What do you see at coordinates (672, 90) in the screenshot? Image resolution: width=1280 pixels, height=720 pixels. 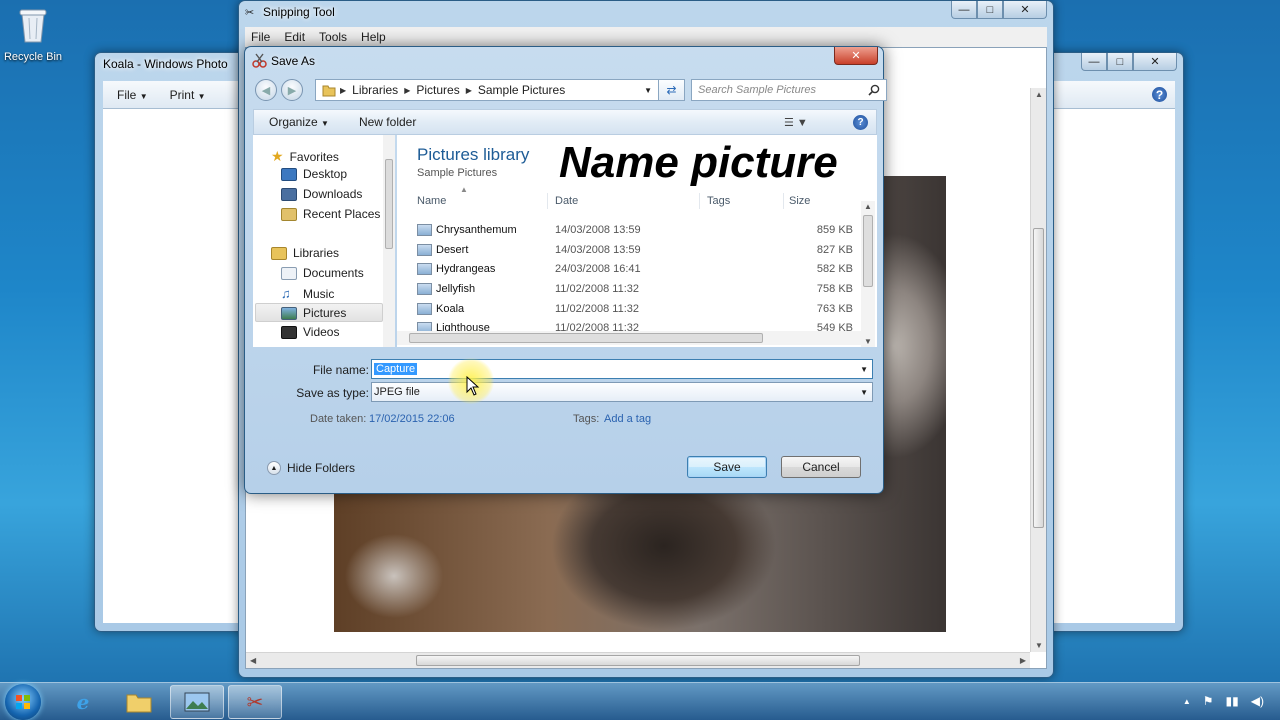 I see `refresh-button: ⇄` at bounding box center [672, 90].